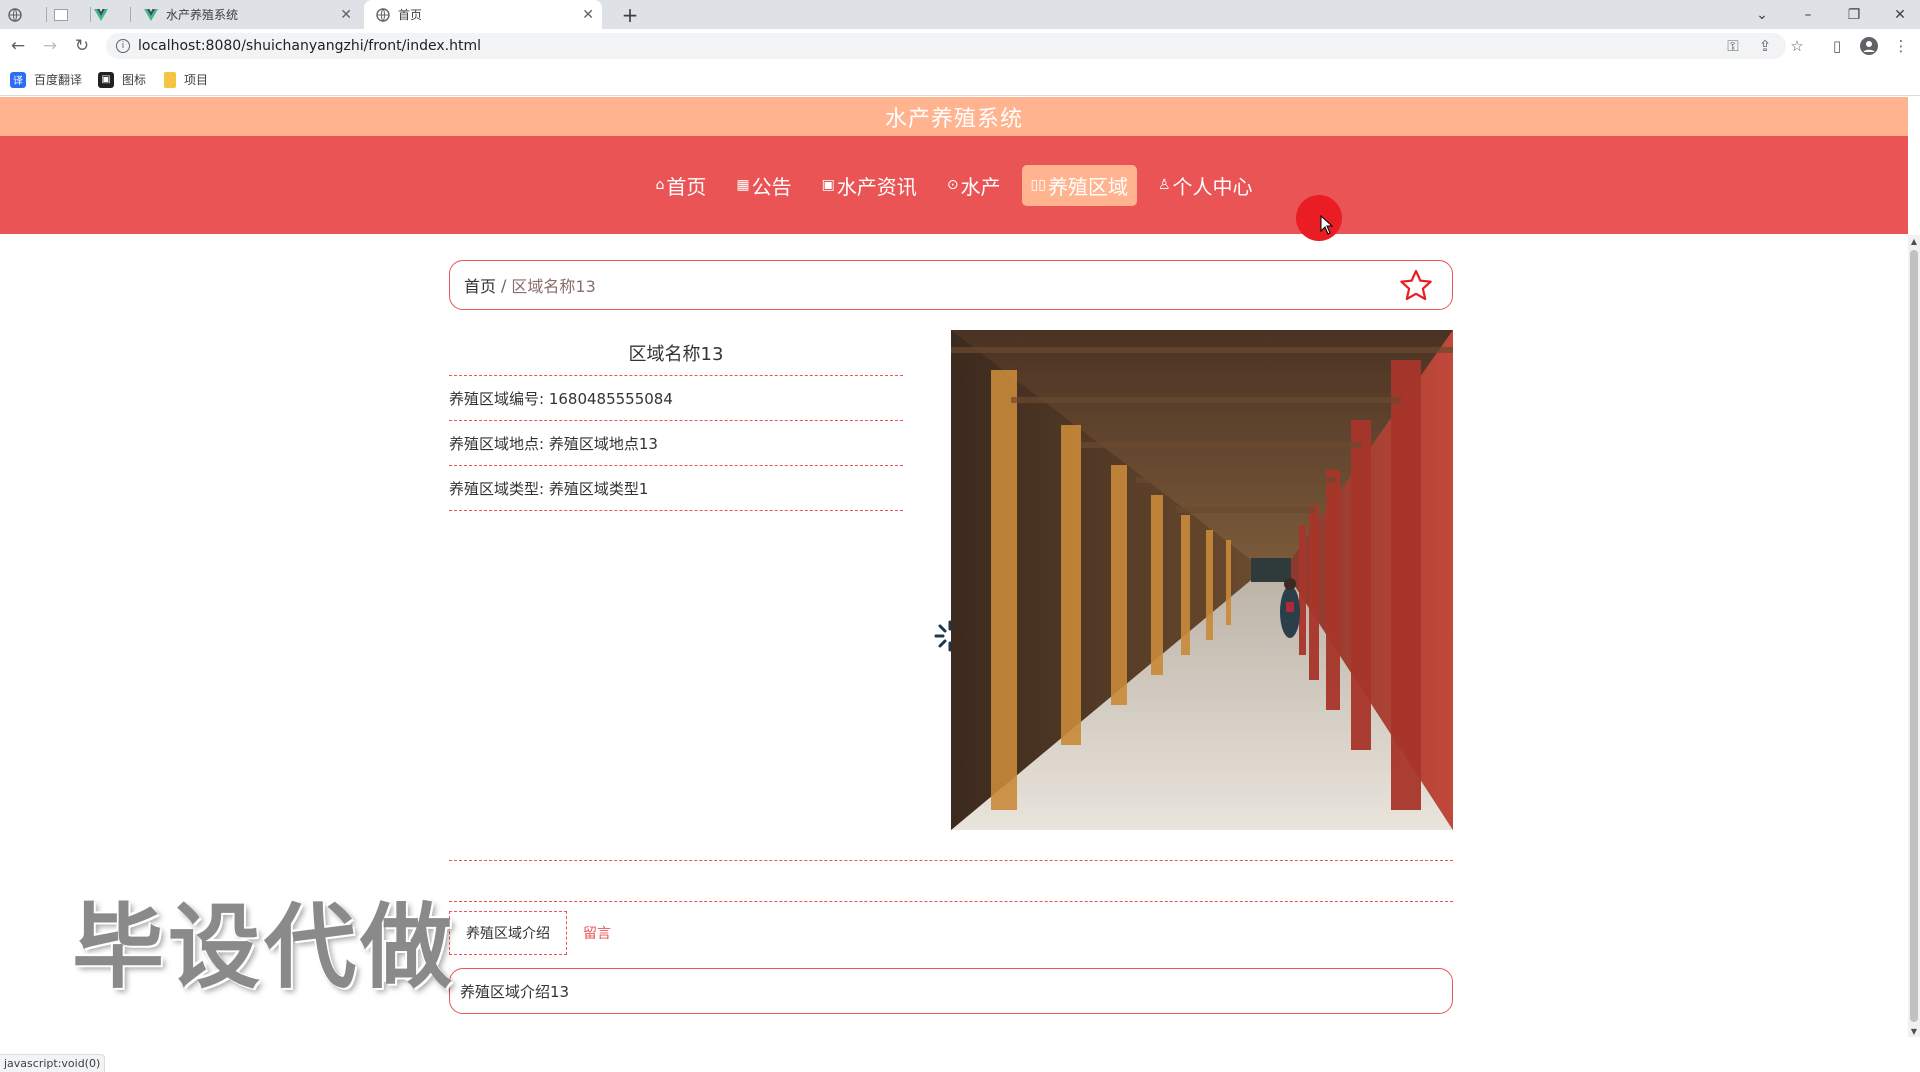 The width and height of the screenshot is (1920, 1072). I want to click on browser-tab-bar: 水产养殖系统 ✕ 首页 ✕ + ⌄ – ❐ ✕, so click(960, 14).